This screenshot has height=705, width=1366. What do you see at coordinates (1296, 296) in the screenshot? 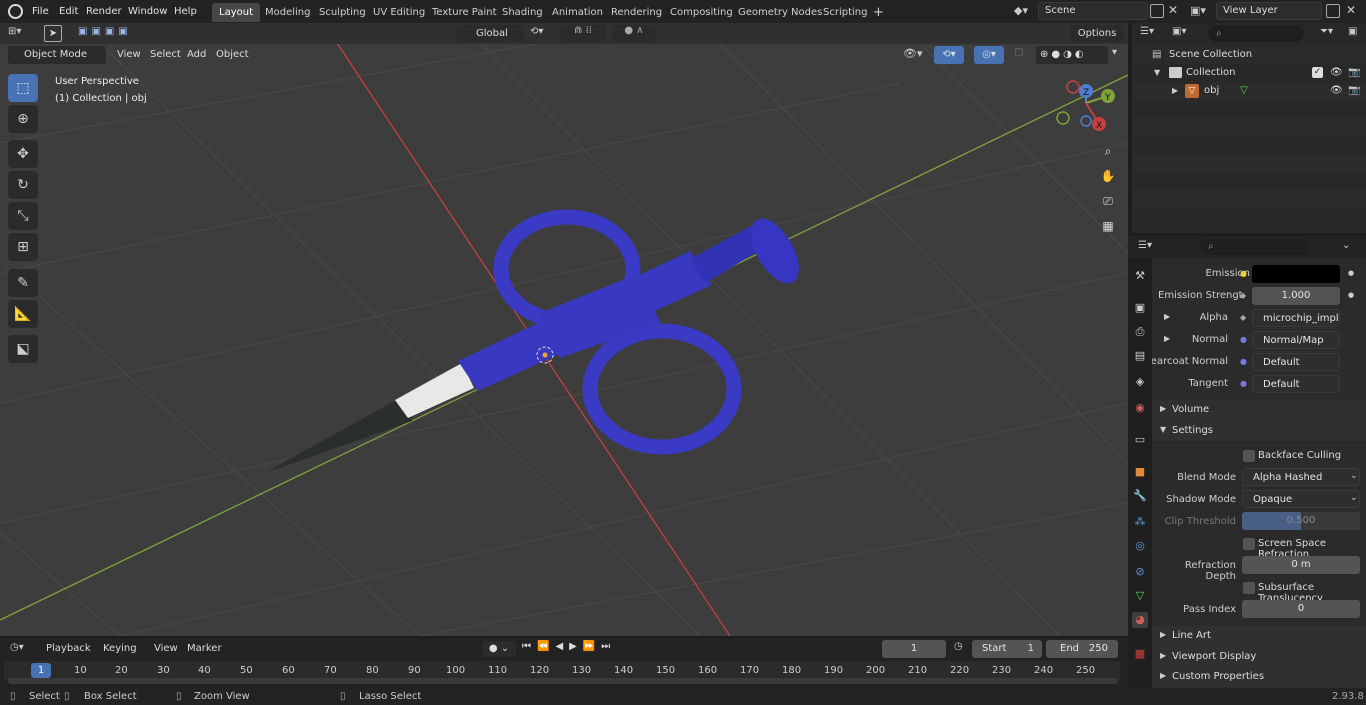
I see `emission-strength-field: 1.000` at bounding box center [1296, 296].